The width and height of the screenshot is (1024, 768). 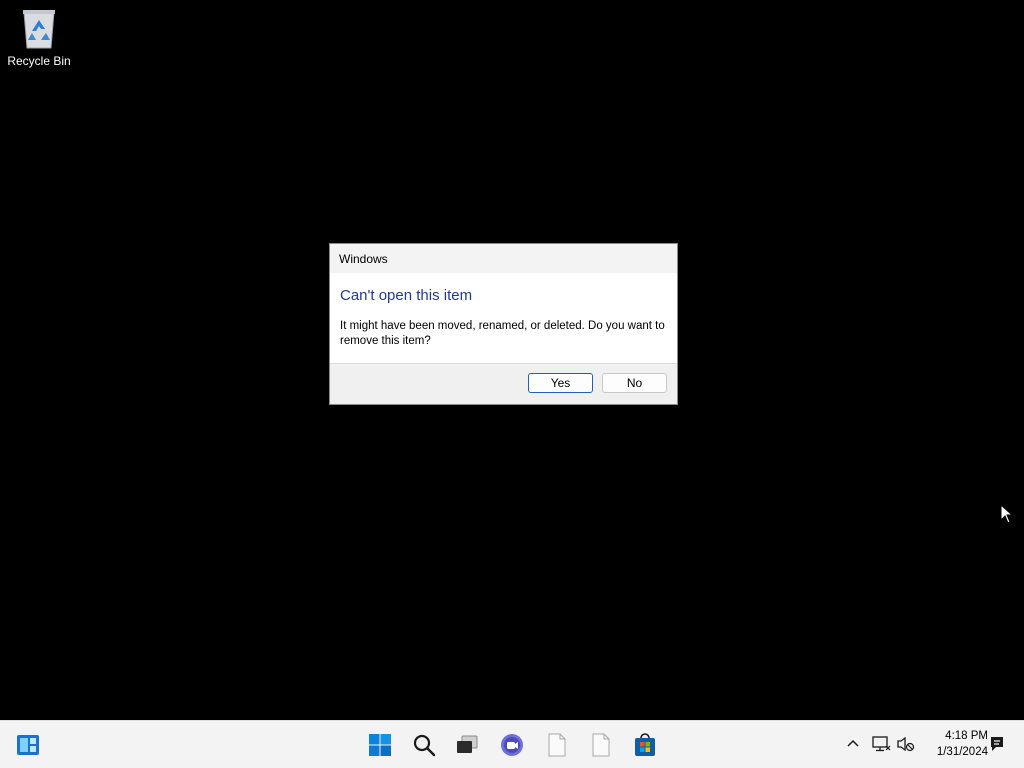 What do you see at coordinates (1007, 514) in the screenshot?
I see `mouse-cursor-icon` at bounding box center [1007, 514].